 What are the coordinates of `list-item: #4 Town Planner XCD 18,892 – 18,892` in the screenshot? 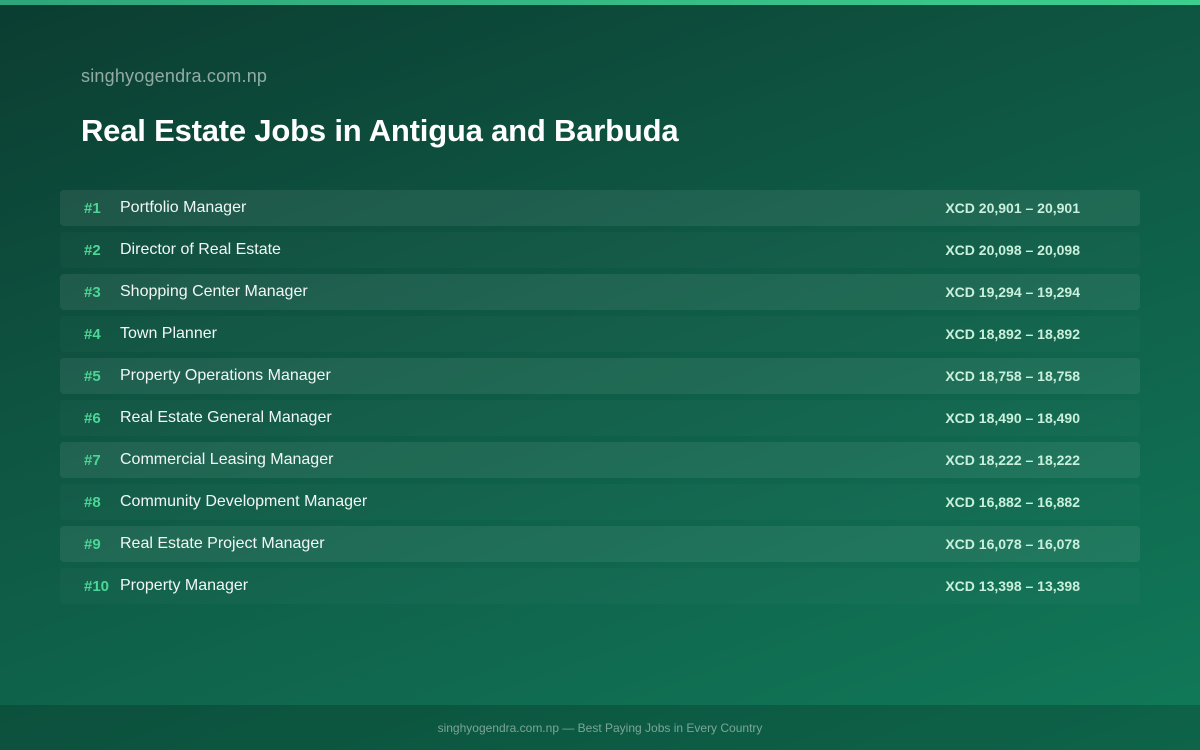 It's located at (600, 334).